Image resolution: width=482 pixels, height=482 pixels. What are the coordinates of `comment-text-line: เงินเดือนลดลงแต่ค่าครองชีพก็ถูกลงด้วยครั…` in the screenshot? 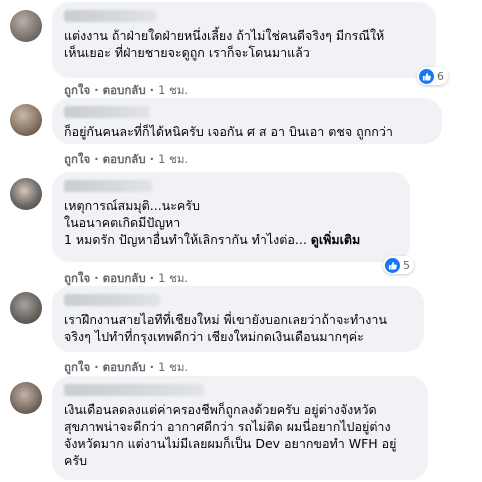 It's located at (220, 409).